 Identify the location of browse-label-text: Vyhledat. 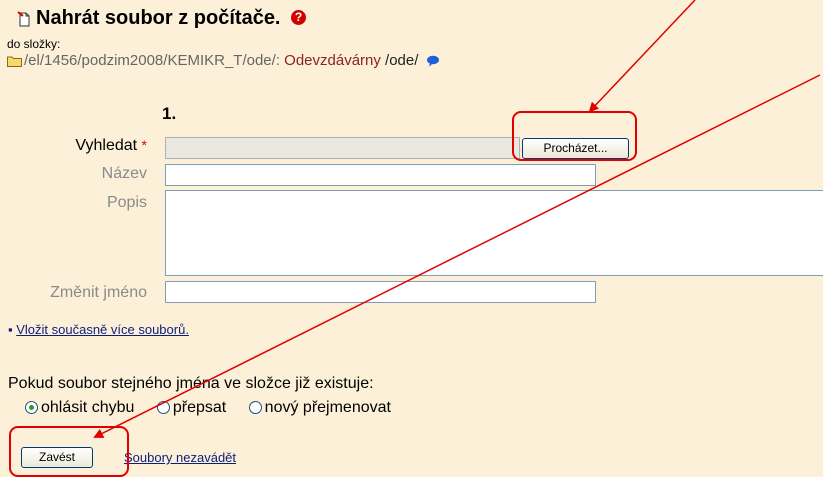
(106, 145).